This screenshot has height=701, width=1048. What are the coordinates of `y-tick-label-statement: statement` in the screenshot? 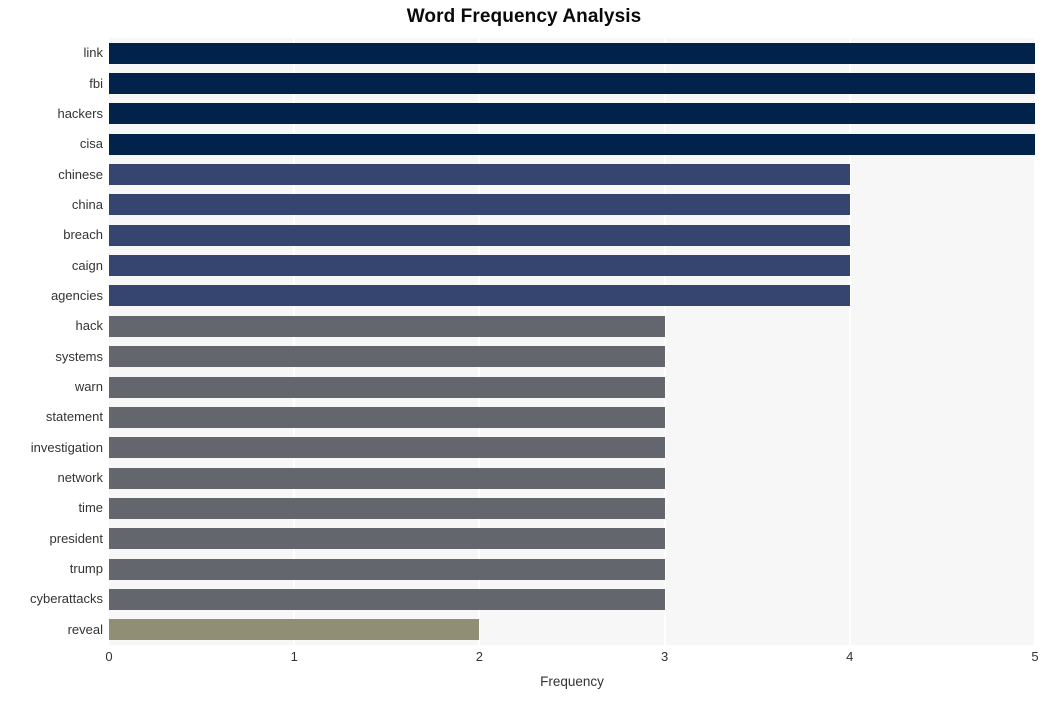 It's located at (74, 417).